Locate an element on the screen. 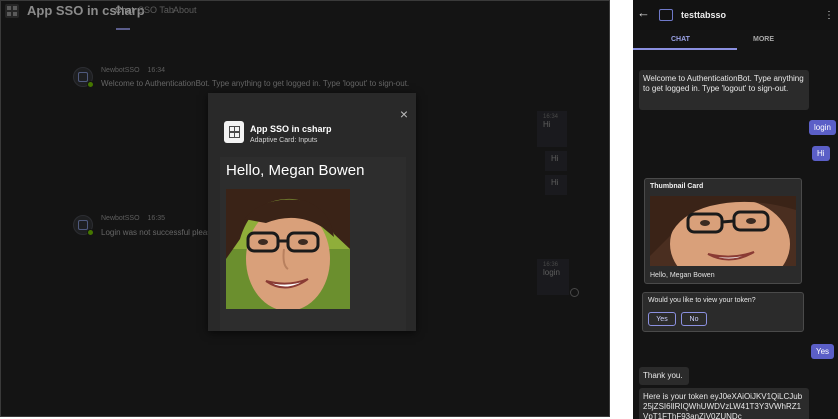 The image size is (838, 419). thumbnail-image is located at coordinates (723, 231).